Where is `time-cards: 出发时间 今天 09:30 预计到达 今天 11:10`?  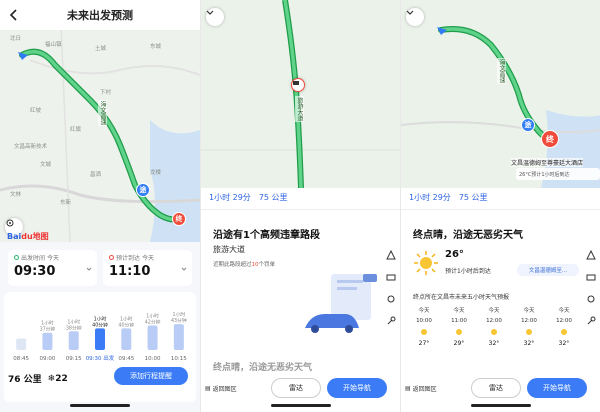
time-cards: 出发时间 今天 09:30 预计到达 今天 11:10 is located at coordinates (100, 268).